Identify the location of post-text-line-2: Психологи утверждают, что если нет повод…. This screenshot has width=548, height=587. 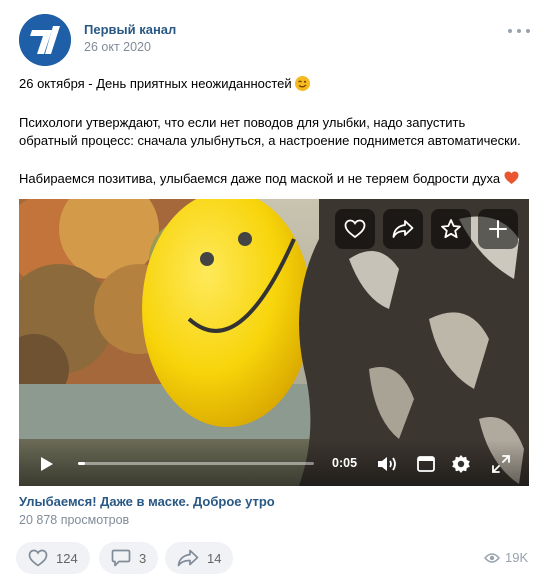
(242, 122).